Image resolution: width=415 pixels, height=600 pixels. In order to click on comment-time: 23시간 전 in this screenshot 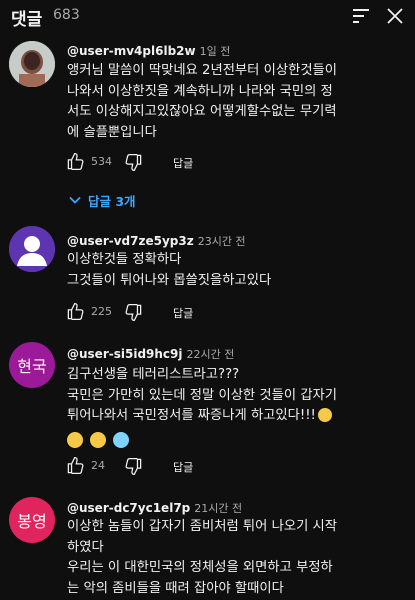, I will do `click(221, 241)`.